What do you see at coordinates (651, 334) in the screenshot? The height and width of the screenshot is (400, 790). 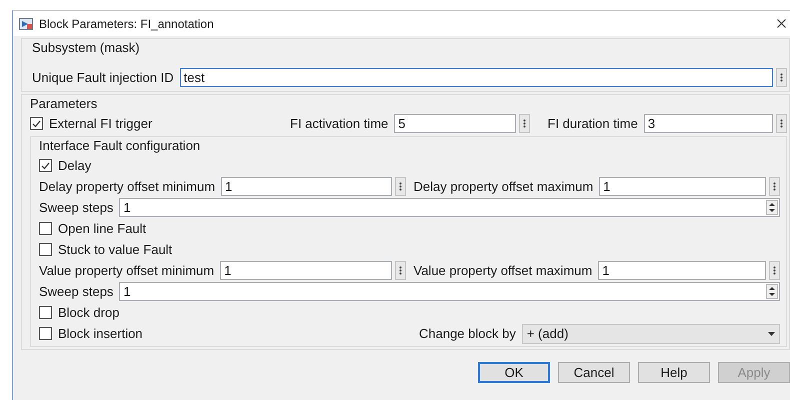 I see `dropdown: + (add)` at bounding box center [651, 334].